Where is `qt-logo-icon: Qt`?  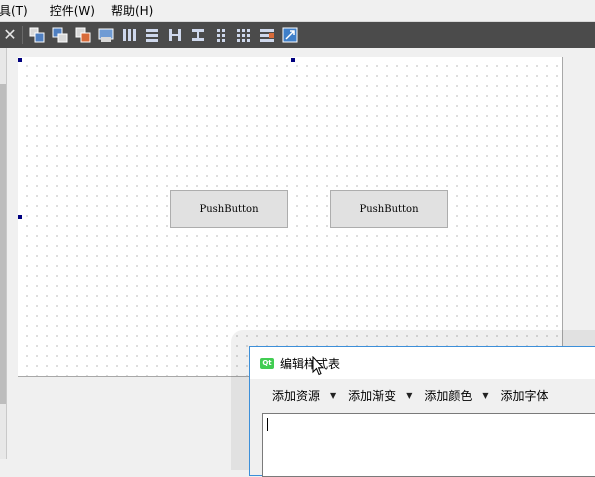
qt-logo-icon: Qt is located at coordinates (267, 363).